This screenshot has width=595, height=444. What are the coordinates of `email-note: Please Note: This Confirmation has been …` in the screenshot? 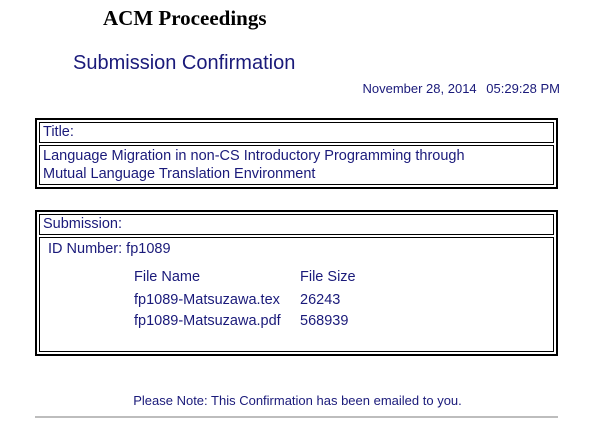 It's located at (297, 400).